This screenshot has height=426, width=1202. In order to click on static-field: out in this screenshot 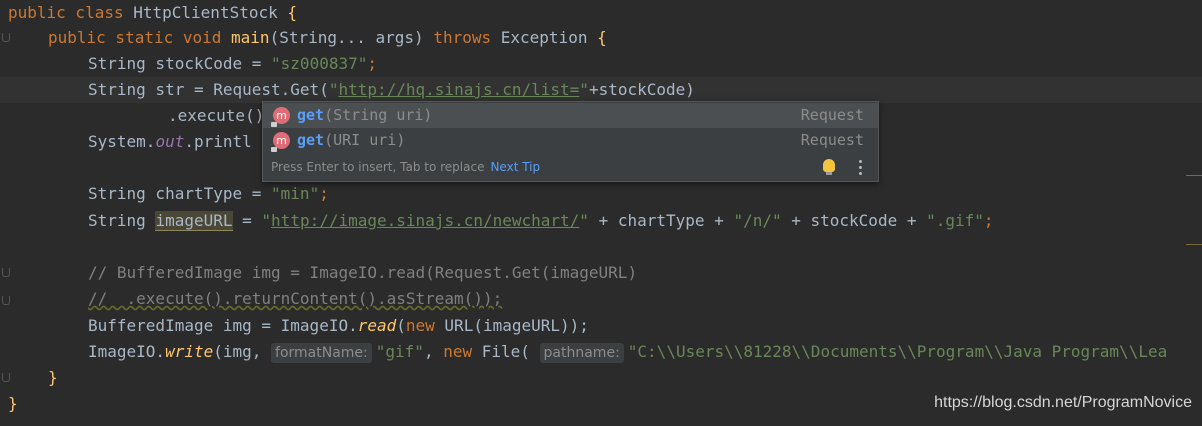, I will do `click(170, 141)`.